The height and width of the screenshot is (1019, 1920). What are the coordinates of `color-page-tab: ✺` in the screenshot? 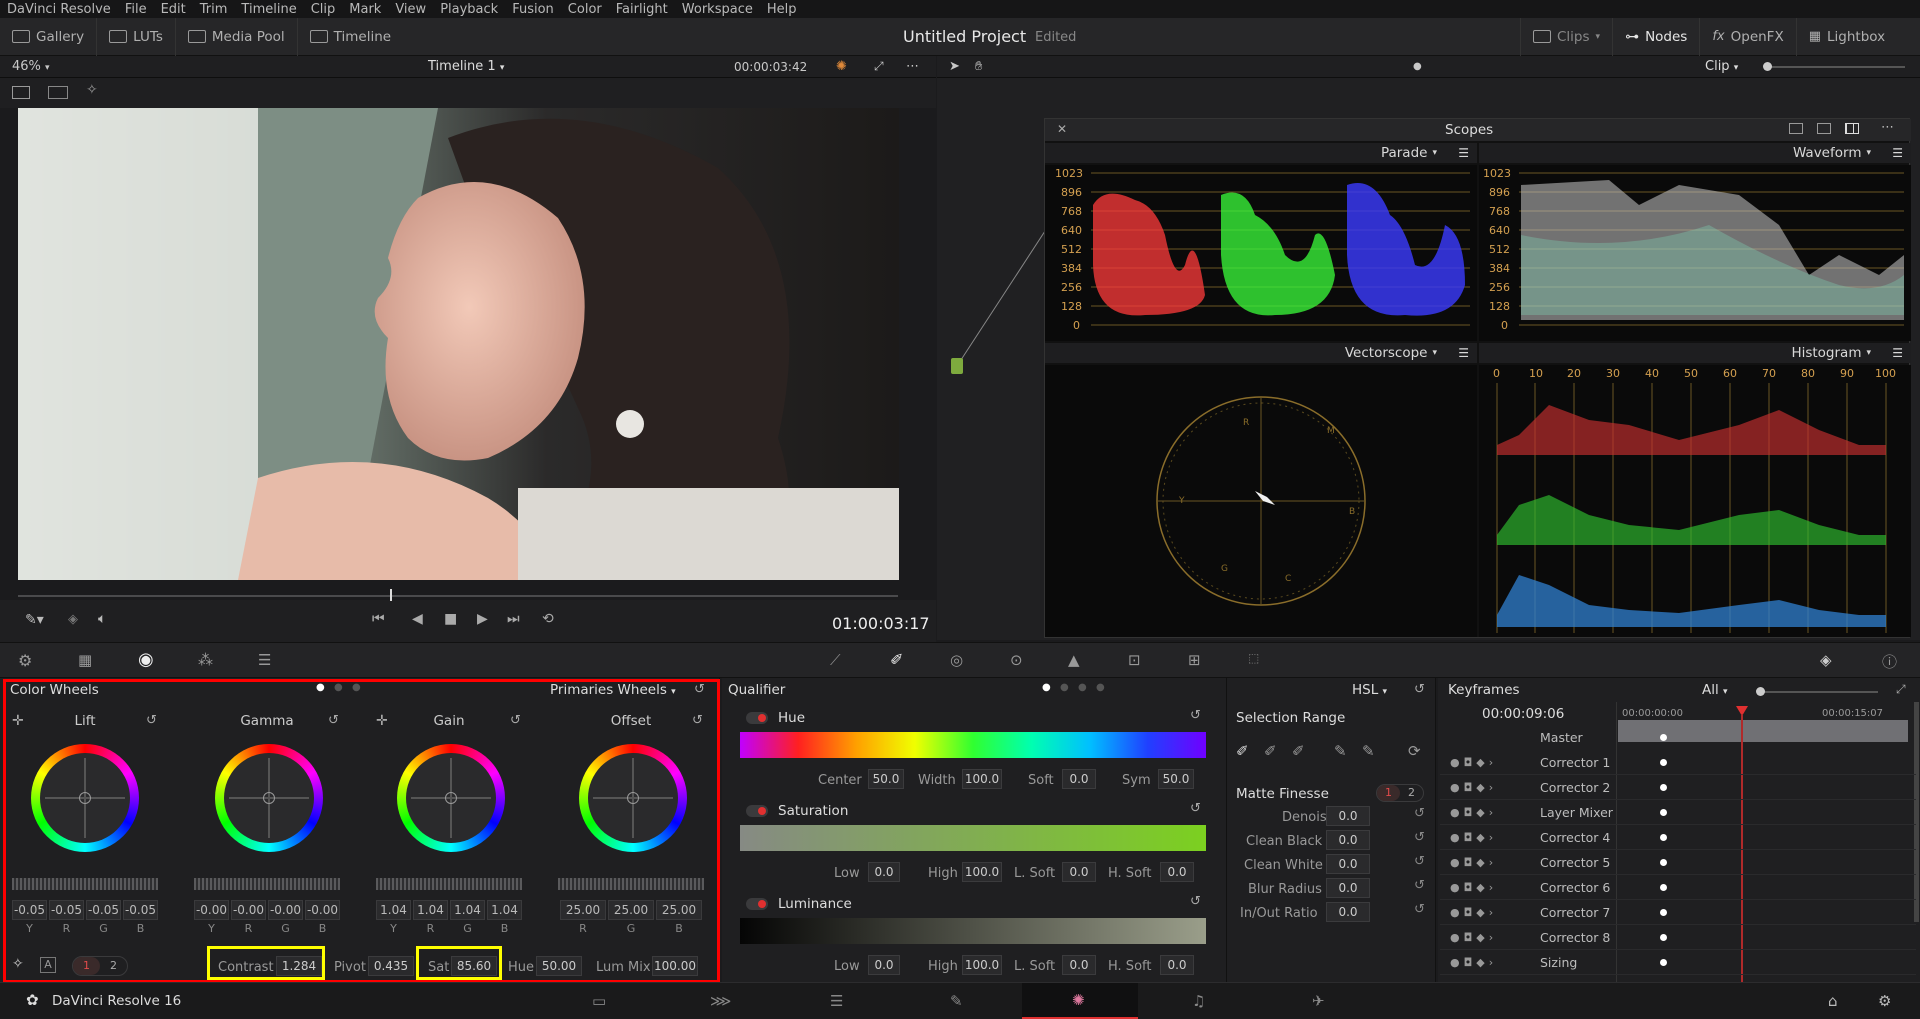 It's located at (1080, 1001).